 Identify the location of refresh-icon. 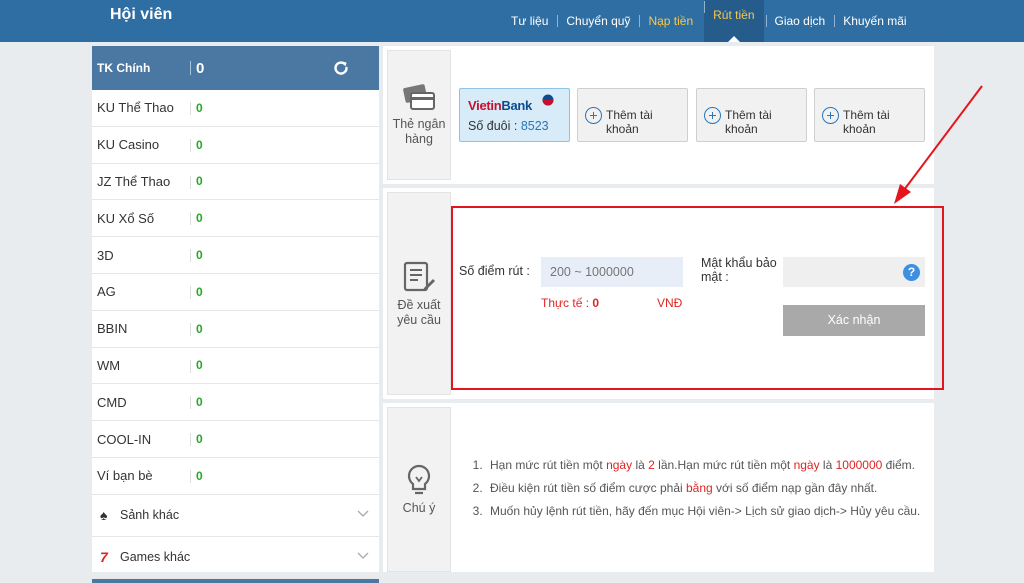
(341, 68).